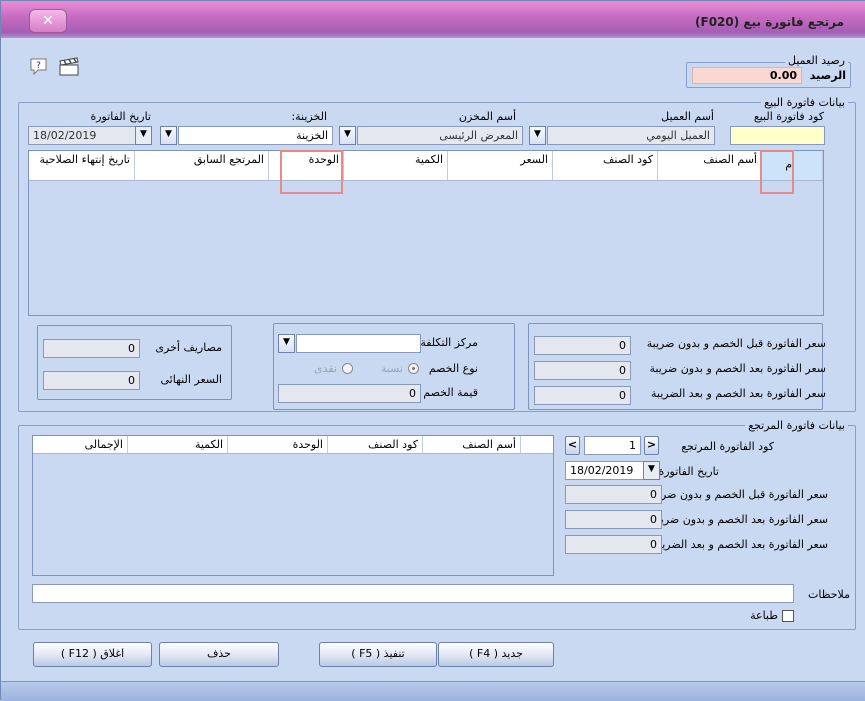 The height and width of the screenshot is (701, 865). Describe the element at coordinates (737, 368) in the screenshot. I see `after-discount-label: سعر الفاتورة بعد الخصم و بدون ضريبة` at that location.